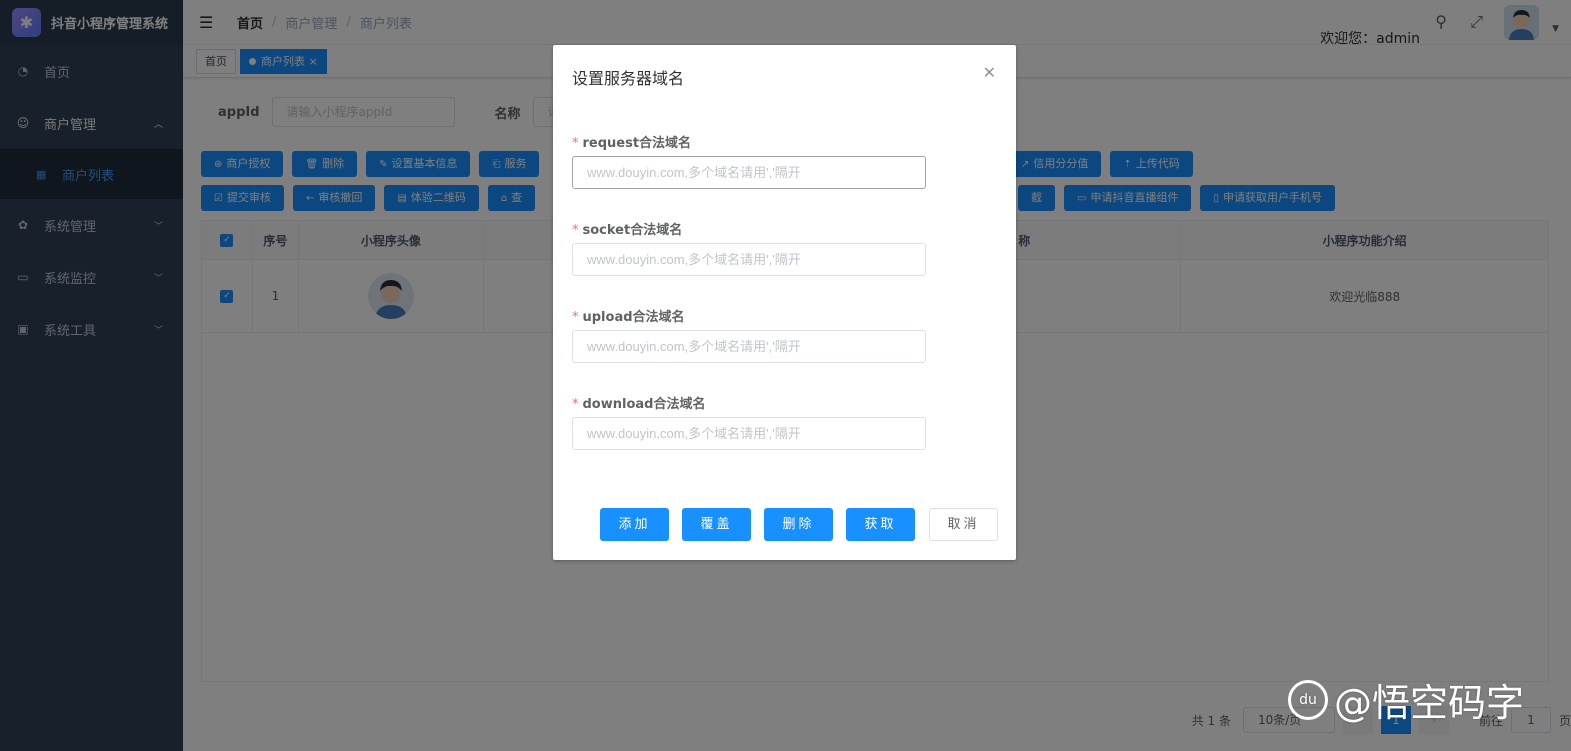  Describe the element at coordinates (963, 524) in the screenshot. I see `cancel-button: 取消` at that location.